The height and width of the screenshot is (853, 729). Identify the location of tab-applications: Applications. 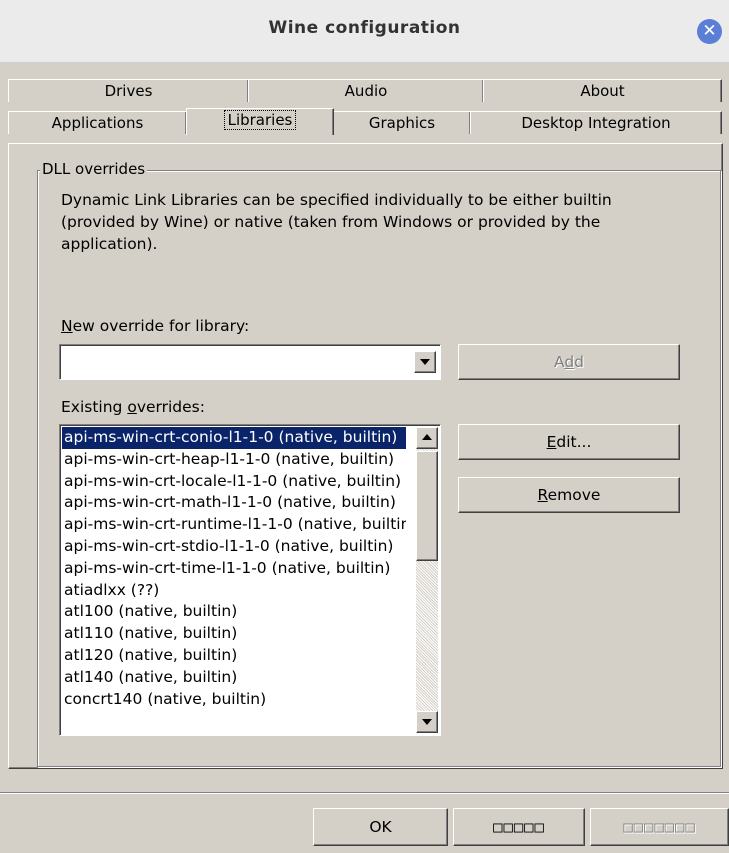
(97, 122).